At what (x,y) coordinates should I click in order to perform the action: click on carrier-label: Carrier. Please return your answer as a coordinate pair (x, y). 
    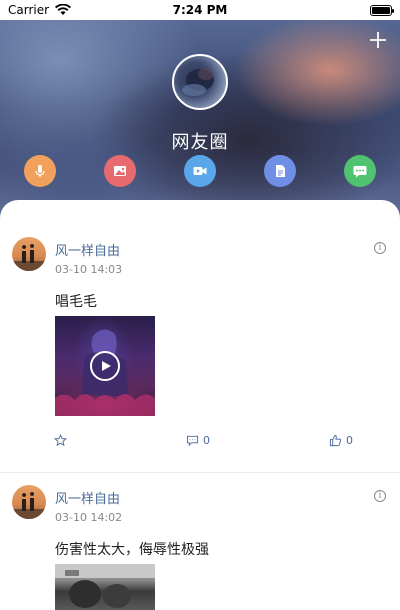
    Looking at the image, I should click on (29, 10).